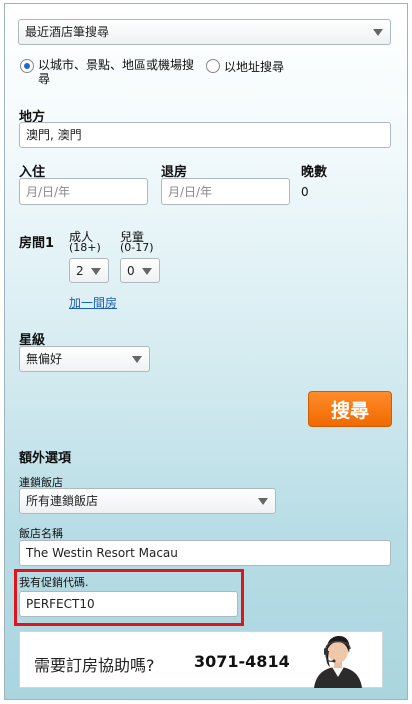 This screenshot has height=704, width=412. Describe the element at coordinates (190, 191) in the screenshot. I see `checkout-placeholder: 月/日/年` at that location.